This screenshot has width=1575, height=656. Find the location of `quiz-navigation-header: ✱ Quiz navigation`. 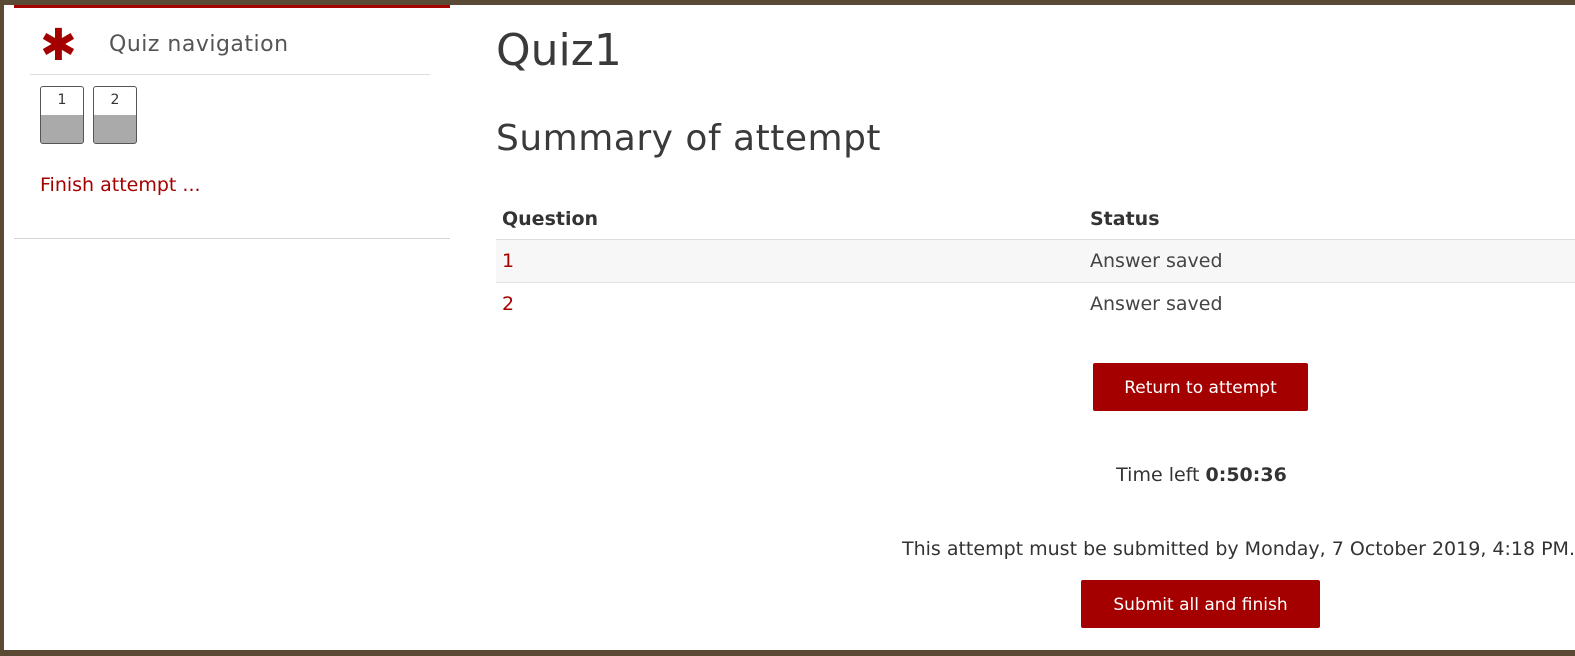

quiz-navigation-header: ✱ Quiz navigation is located at coordinates (230, 47).